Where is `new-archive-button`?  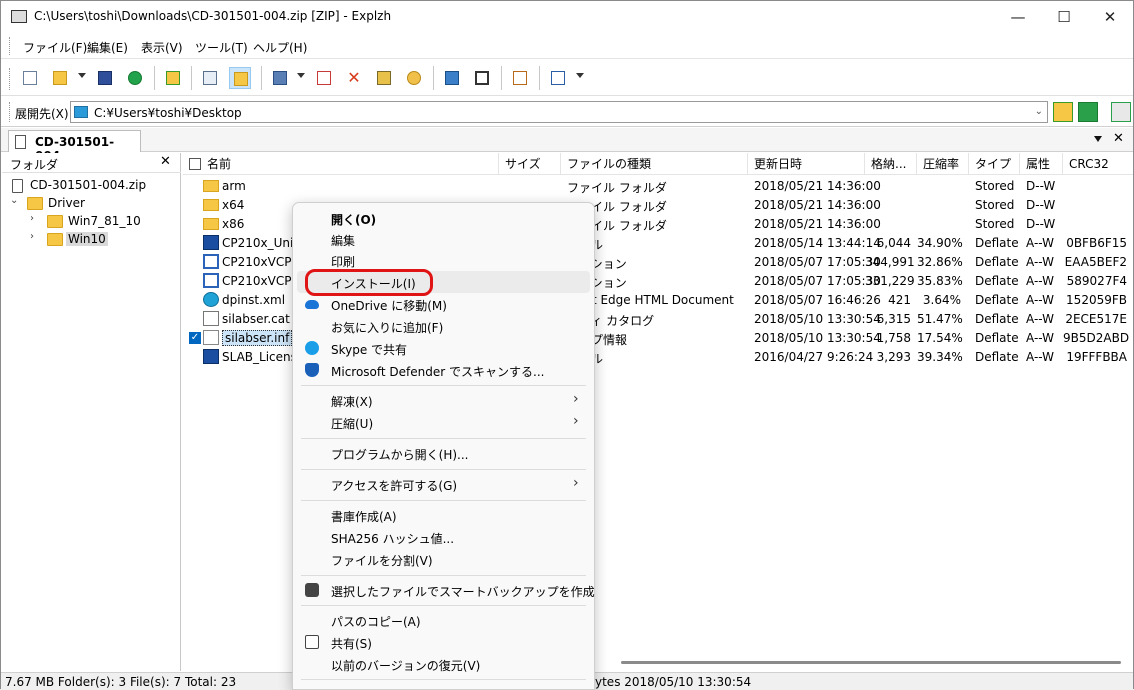
new-archive-button is located at coordinates (30, 78).